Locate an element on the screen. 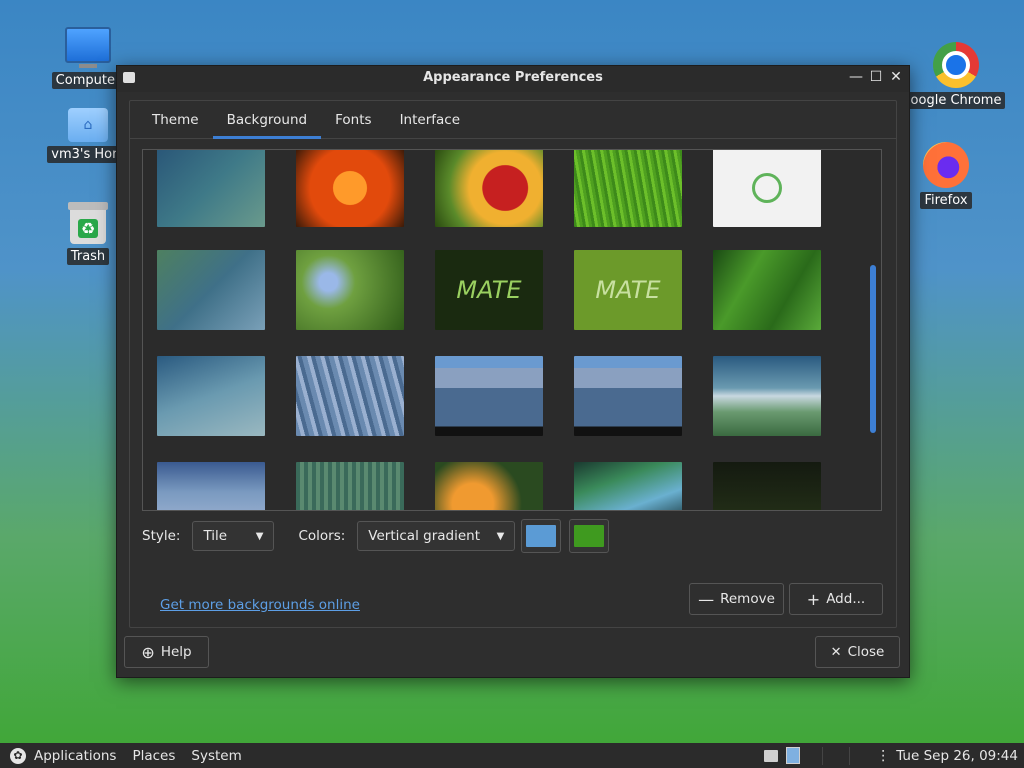  grid-scrollbar is located at coordinates (873, 349).